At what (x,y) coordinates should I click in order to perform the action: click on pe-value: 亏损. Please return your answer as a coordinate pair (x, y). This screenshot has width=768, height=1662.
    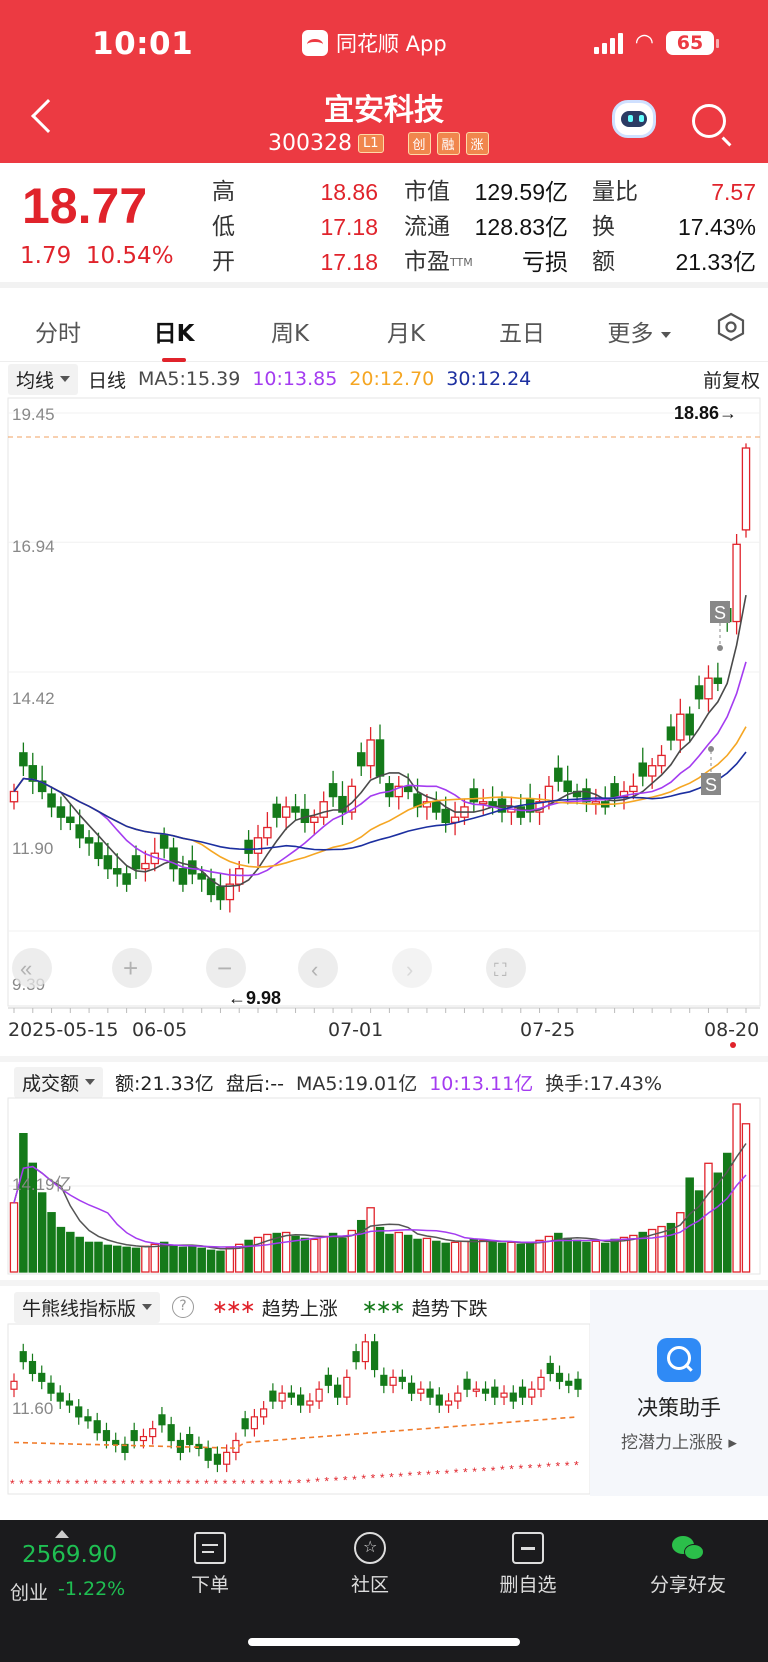
    Looking at the image, I should click on (545, 262).